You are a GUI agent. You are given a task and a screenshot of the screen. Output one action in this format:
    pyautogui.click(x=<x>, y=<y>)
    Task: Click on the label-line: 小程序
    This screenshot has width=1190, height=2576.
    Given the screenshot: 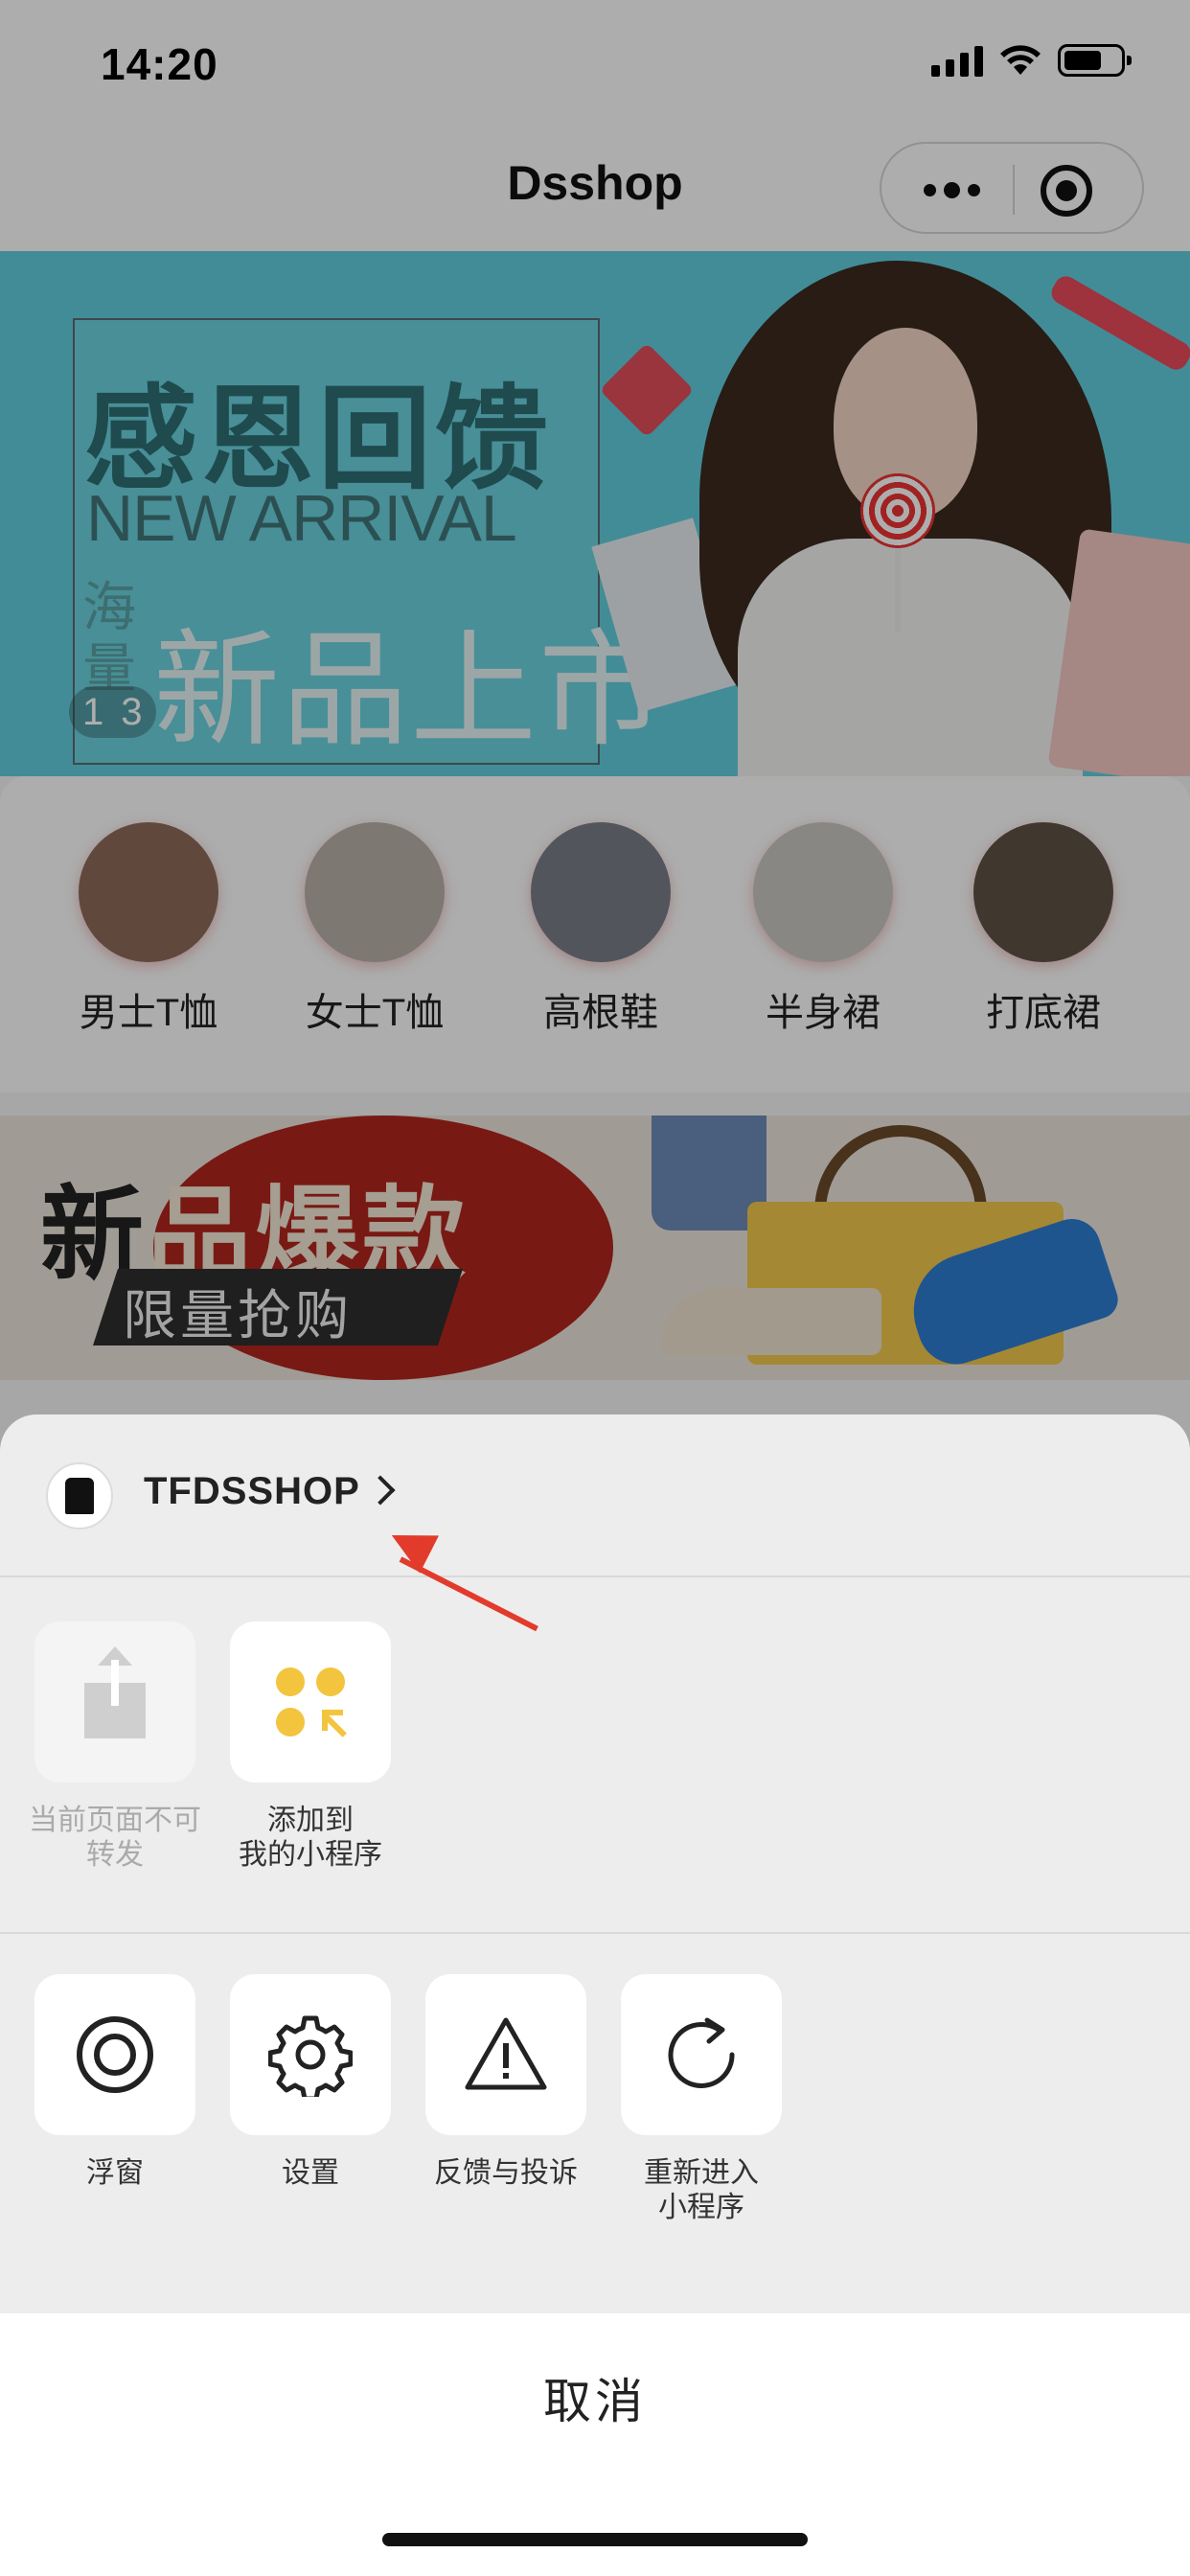 What is the action you would take?
    pyautogui.click(x=701, y=2207)
    